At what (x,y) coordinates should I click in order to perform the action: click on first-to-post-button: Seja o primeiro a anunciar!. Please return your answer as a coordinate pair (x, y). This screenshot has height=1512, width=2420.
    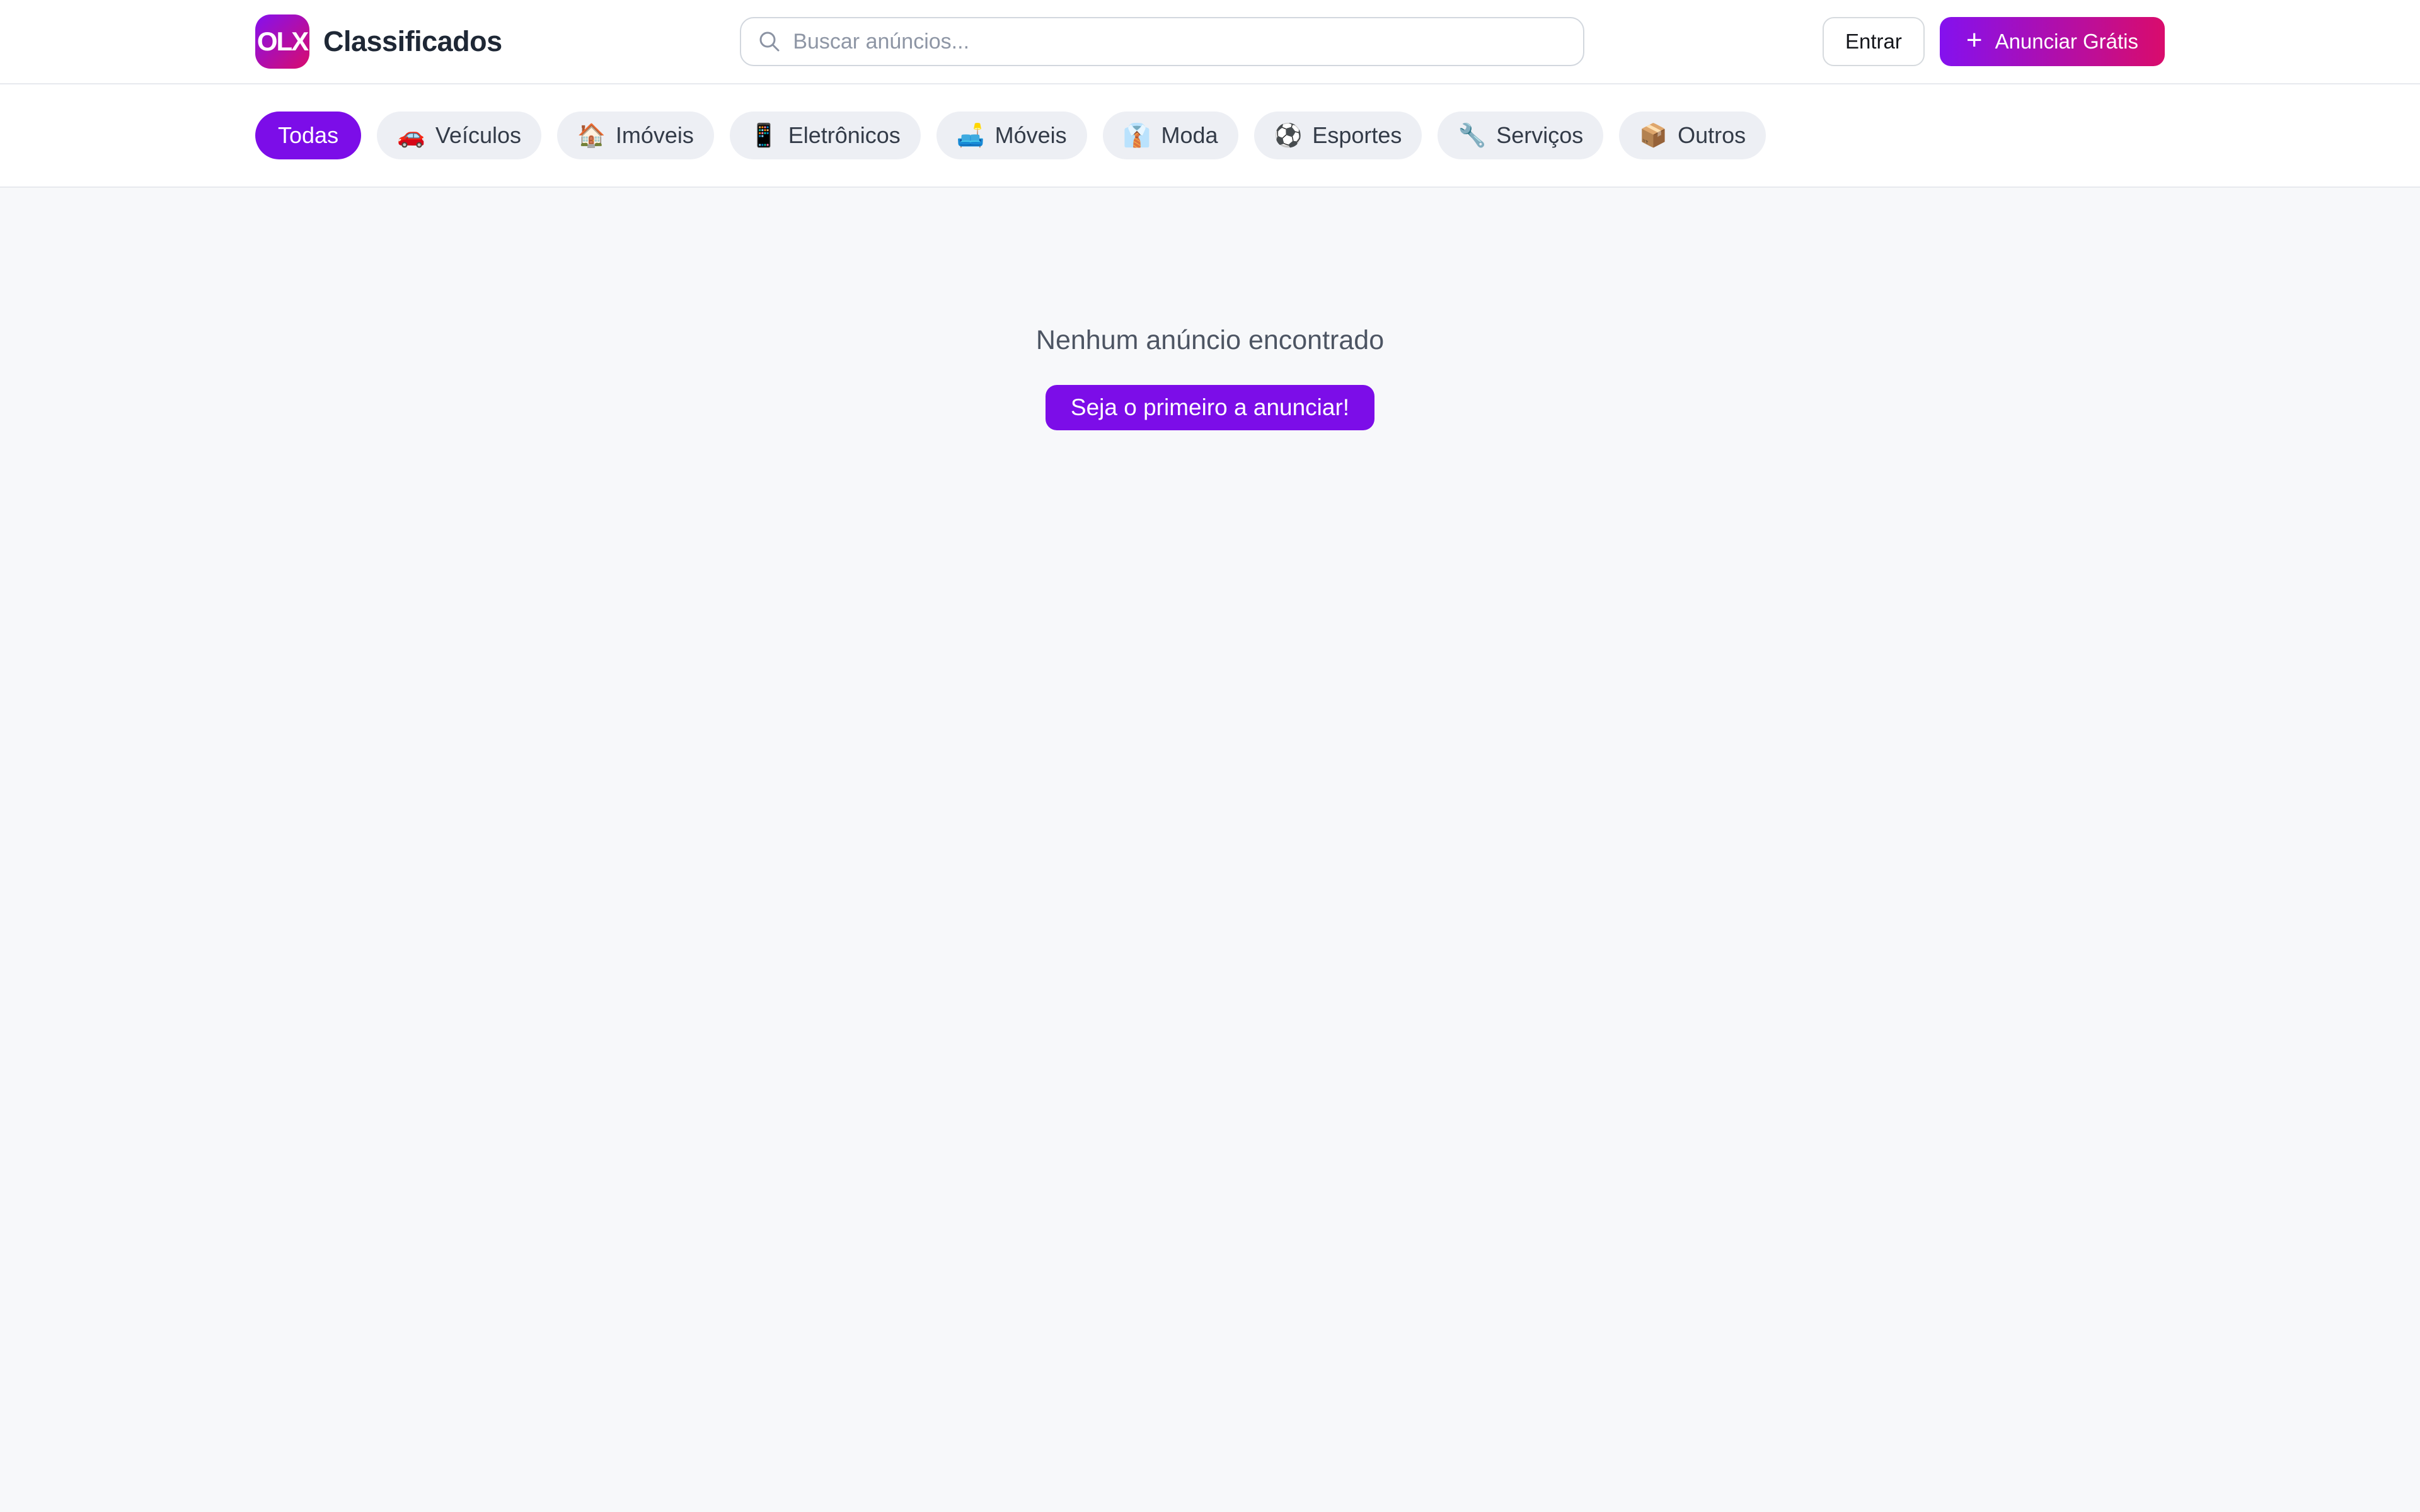
    Looking at the image, I should click on (1210, 407).